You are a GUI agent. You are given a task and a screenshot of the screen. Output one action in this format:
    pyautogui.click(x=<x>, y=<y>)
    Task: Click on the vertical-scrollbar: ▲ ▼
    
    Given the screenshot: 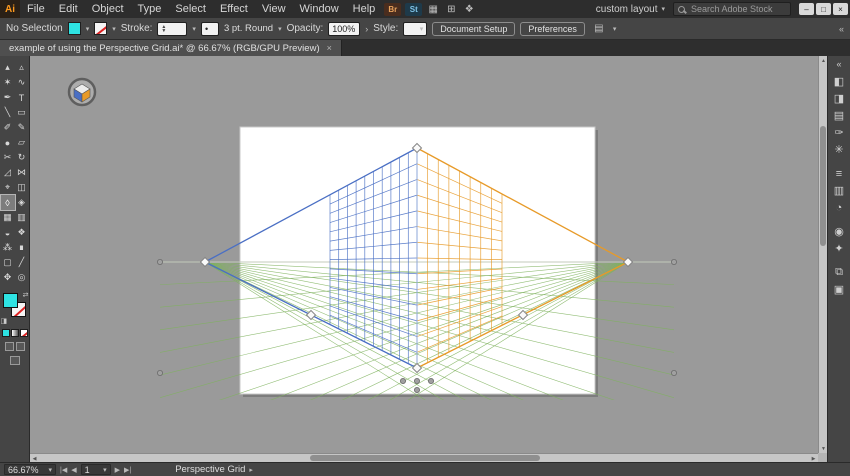 What is the action you would take?
    pyautogui.click(x=822, y=254)
    